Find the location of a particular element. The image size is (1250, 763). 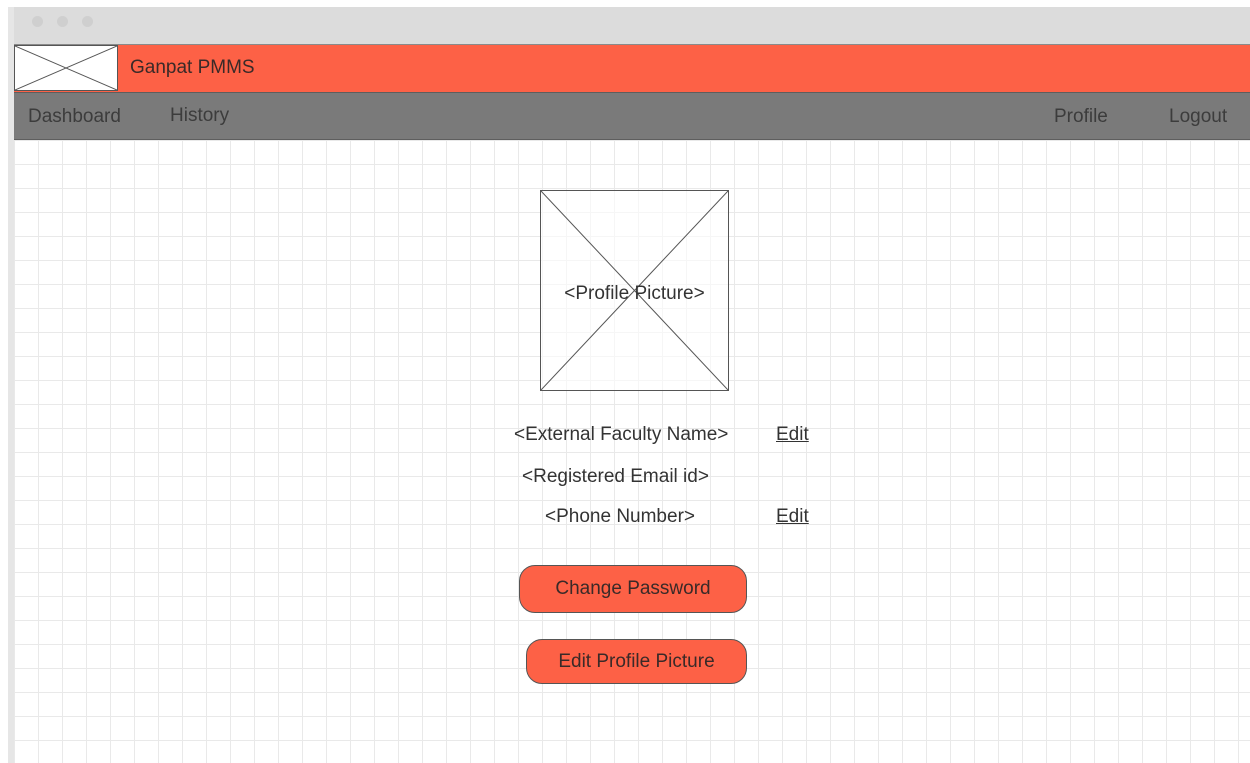

nav-profile-link: Profile is located at coordinates (1081, 117).